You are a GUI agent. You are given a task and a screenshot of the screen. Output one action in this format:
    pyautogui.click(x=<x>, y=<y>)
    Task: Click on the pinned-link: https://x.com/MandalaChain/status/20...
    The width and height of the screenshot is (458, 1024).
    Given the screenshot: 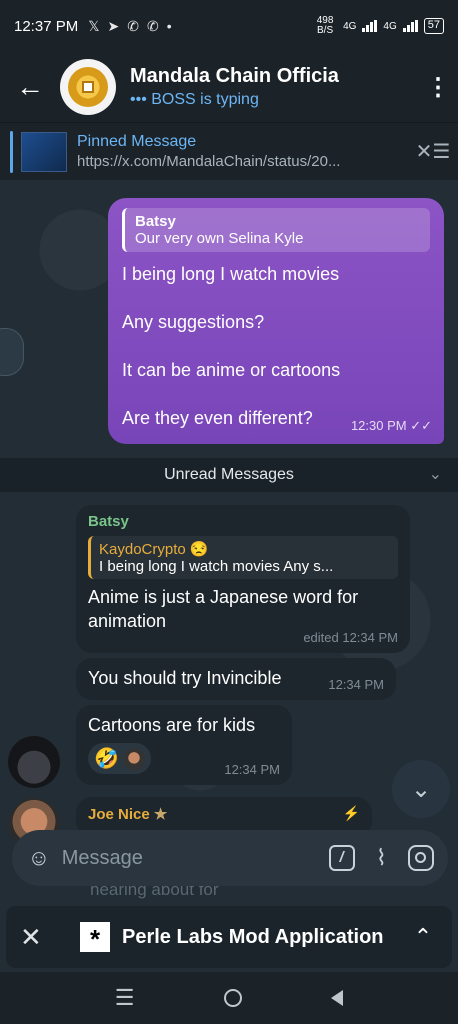 What is the action you would take?
    pyautogui.click(x=209, y=161)
    